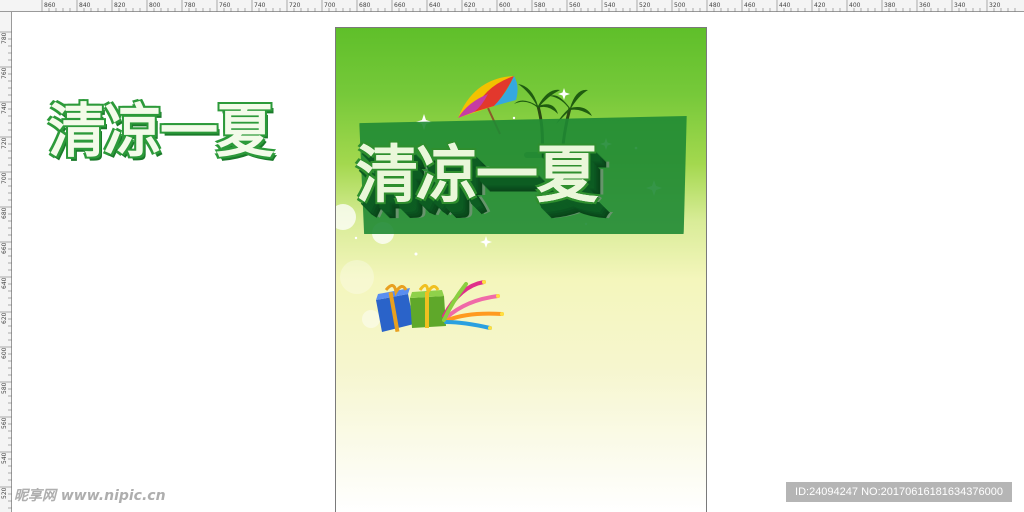  What do you see at coordinates (161, 126) in the screenshot?
I see `side-title-artwork: 清凉一夏` at bounding box center [161, 126].